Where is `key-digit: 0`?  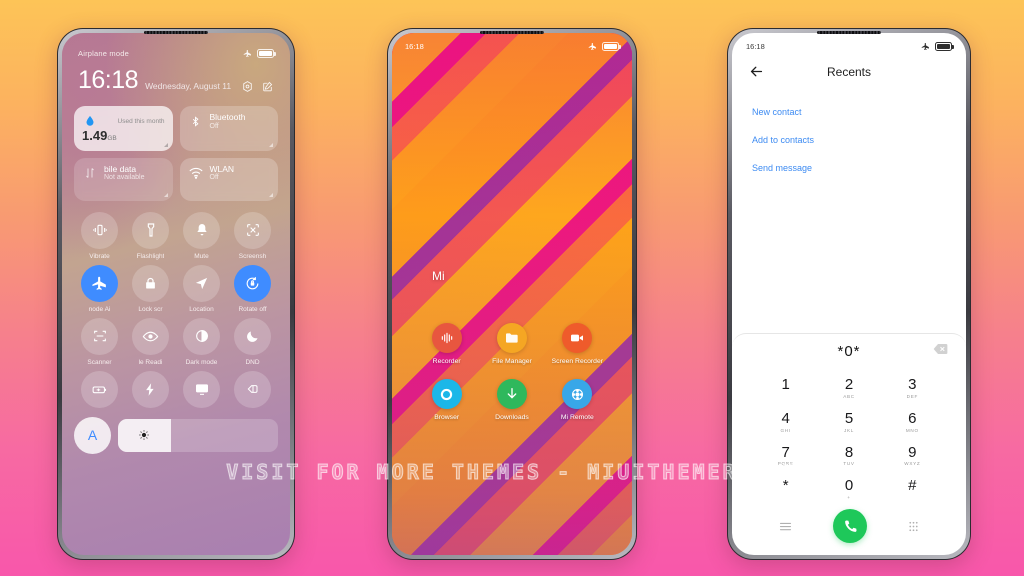 key-digit: 0 is located at coordinates (849, 486).